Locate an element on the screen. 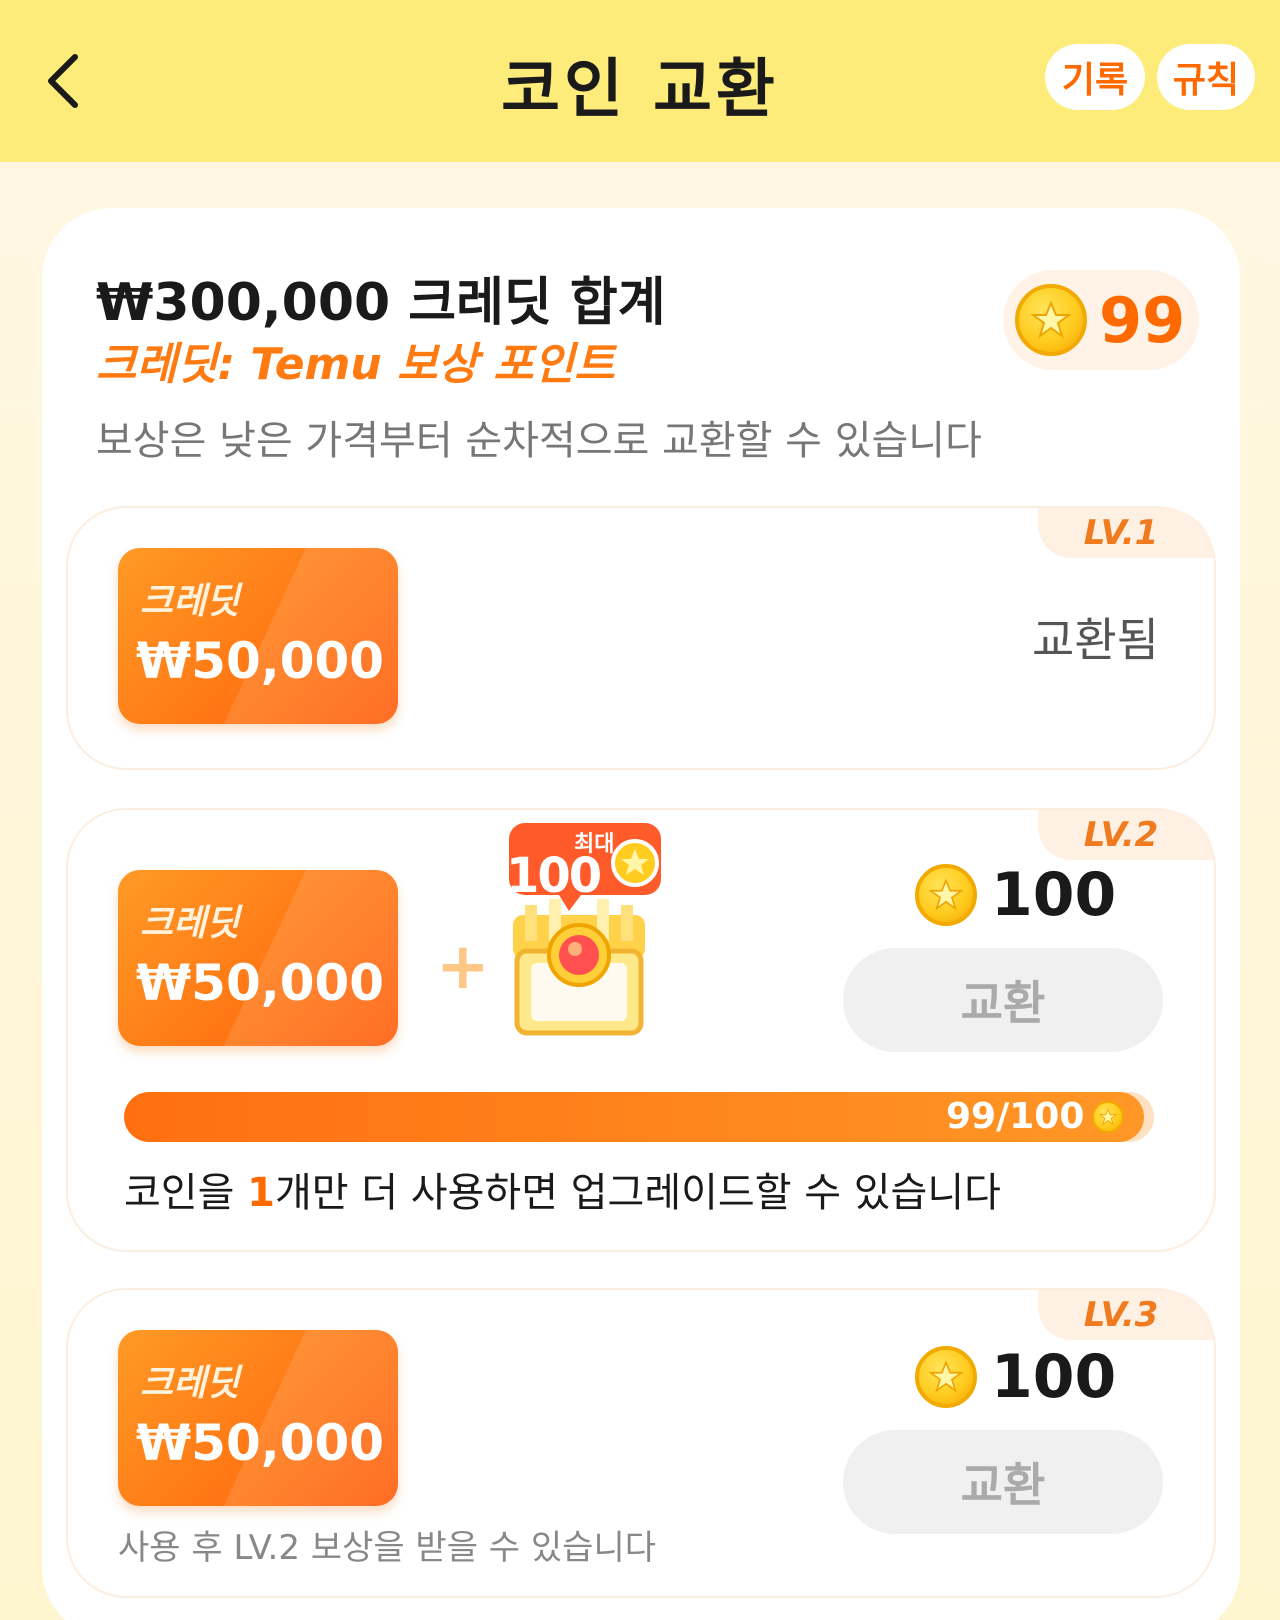  upgrade-hint: 코인을 1개만 더 사용하면 업그레이드할 수 있습니다 is located at coordinates (562, 1189).